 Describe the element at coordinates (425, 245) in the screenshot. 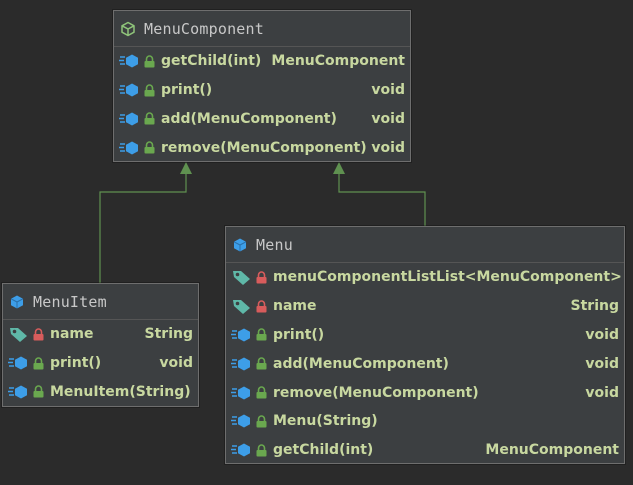

I see `node-header: Menu` at that location.